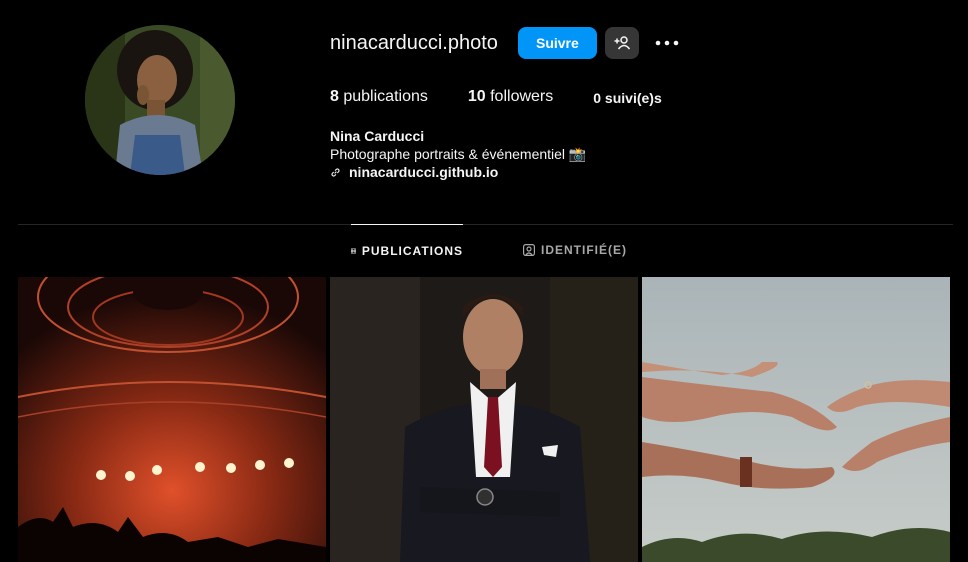  I want to click on following-stat: 0 suivi(e)s, so click(627, 98).